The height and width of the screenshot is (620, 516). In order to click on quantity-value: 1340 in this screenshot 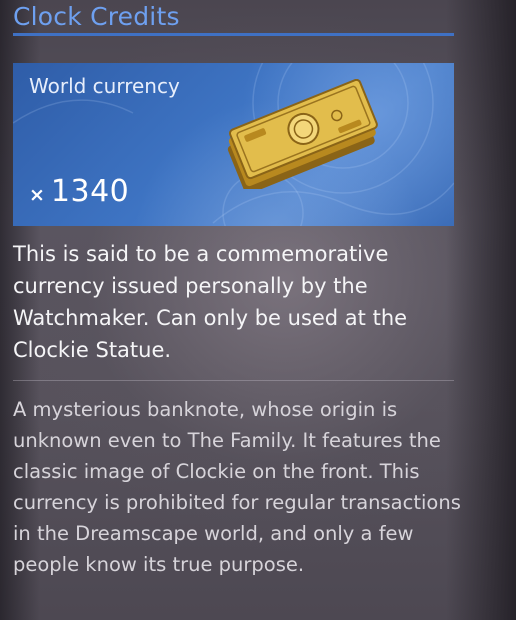, I will do `click(90, 191)`.